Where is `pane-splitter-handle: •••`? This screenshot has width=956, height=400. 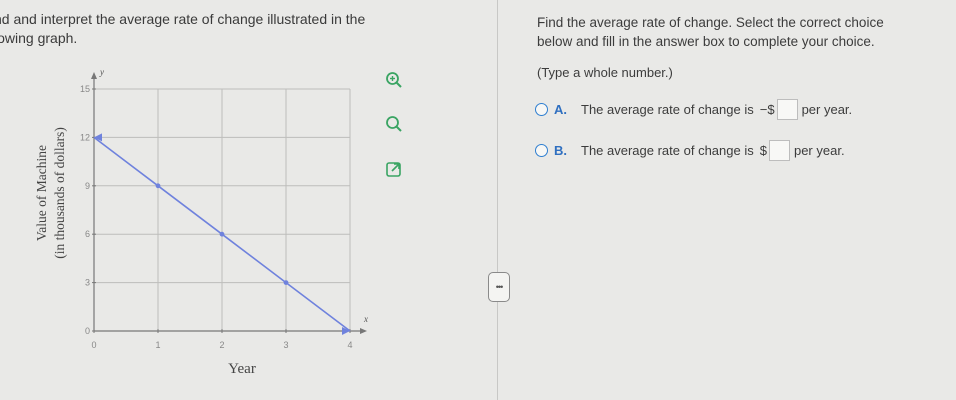
pane-splitter-handle: ••• is located at coordinates (499, 287).